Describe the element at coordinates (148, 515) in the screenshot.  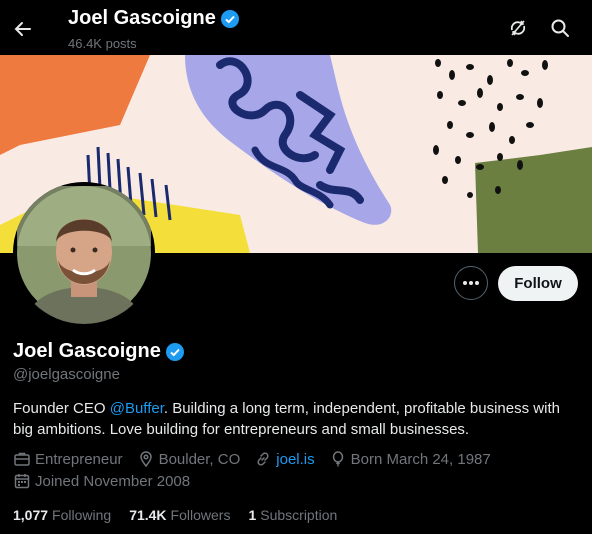
I see `followers-count: 71.4K` at that location.